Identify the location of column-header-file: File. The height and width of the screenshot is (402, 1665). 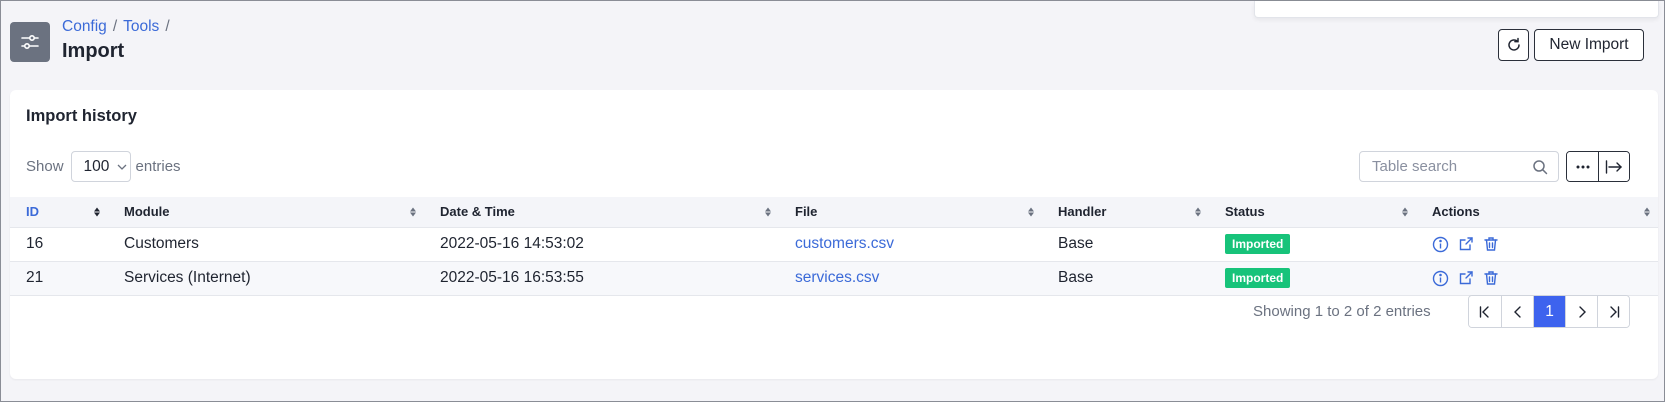
(910, 212).